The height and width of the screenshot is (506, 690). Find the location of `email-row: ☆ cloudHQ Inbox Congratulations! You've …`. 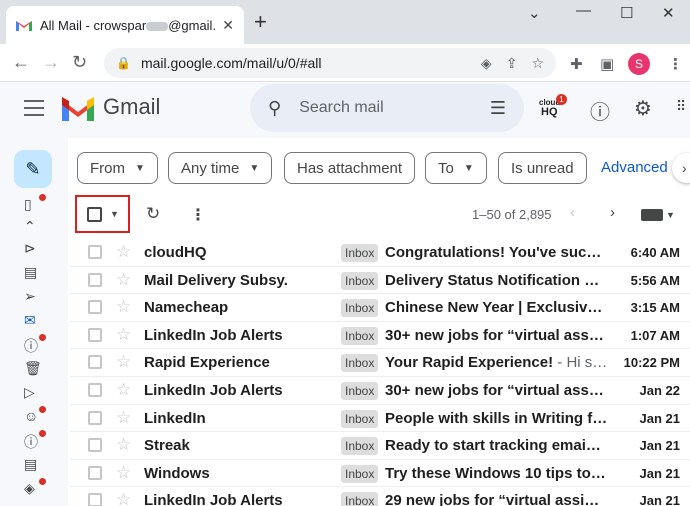

email-row: ☆ cloudHQ Inbox Congratulations! You've … is located at coordinates (380, 253).